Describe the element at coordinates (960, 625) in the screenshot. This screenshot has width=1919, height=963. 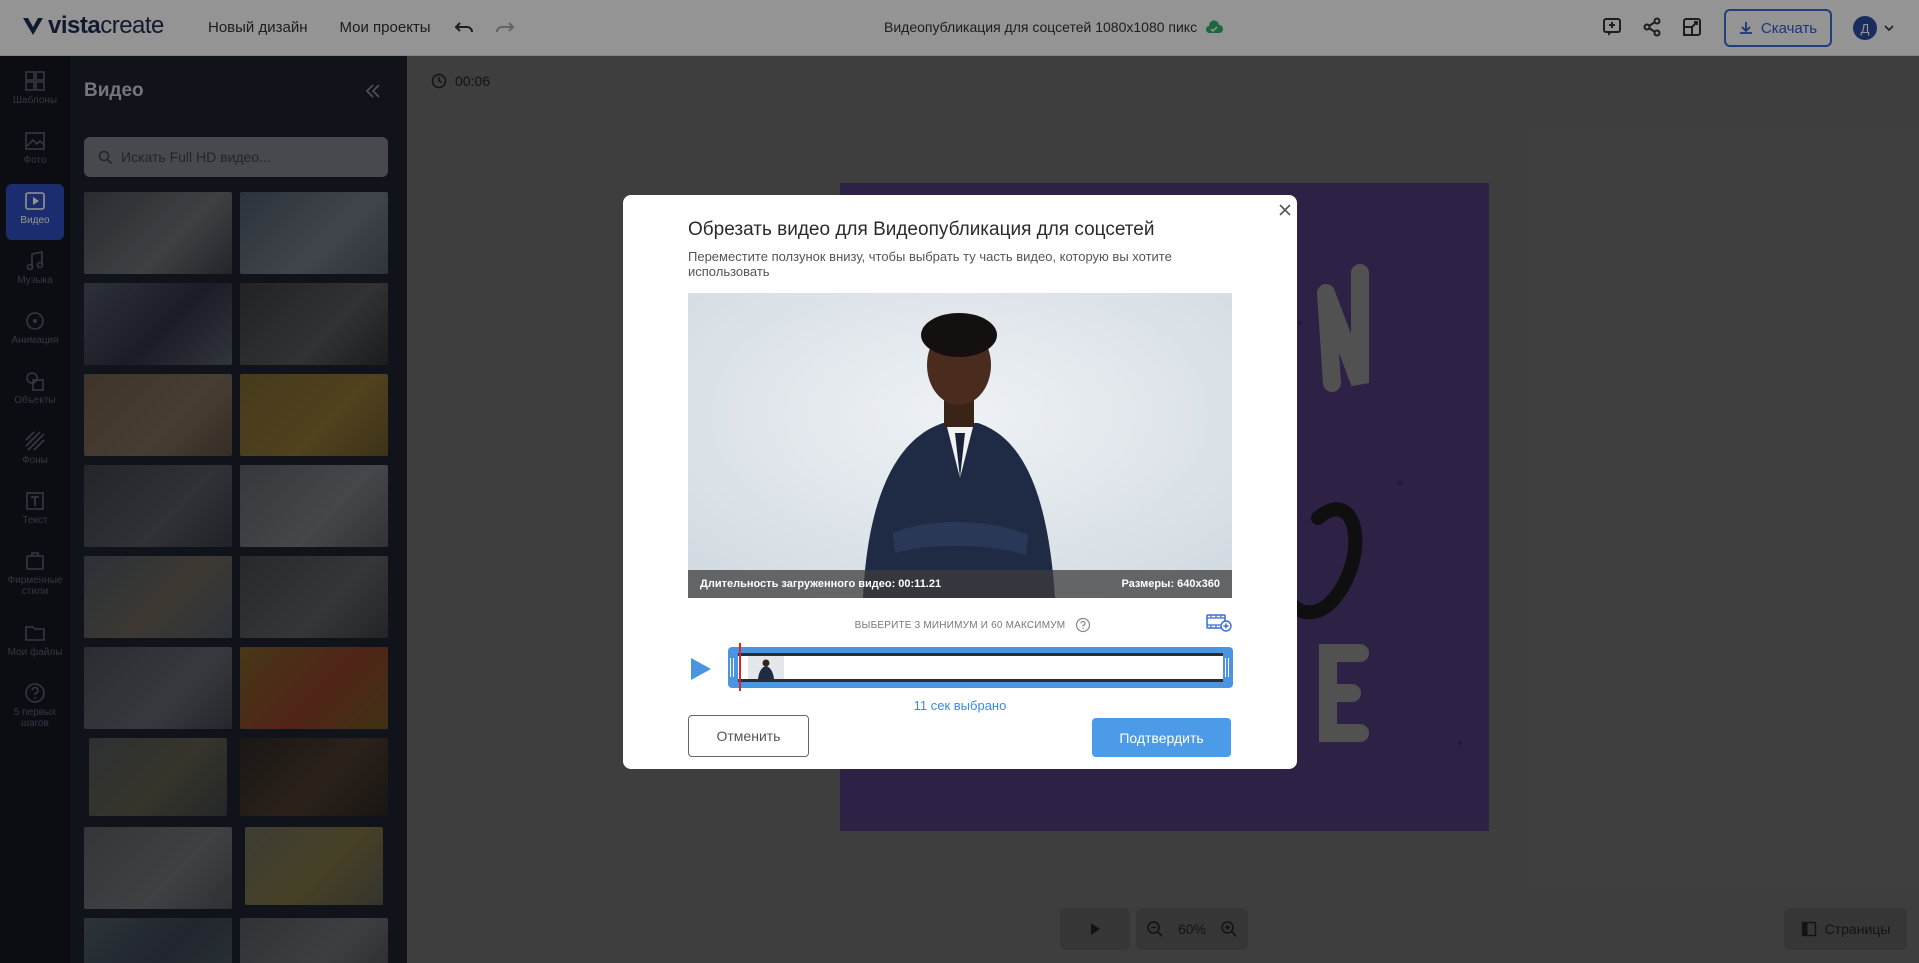
I see `selection-hint: ВЫБЕРИТЕ 3 МИНИМУМ И 60 МАКСИМУМ` at that location.